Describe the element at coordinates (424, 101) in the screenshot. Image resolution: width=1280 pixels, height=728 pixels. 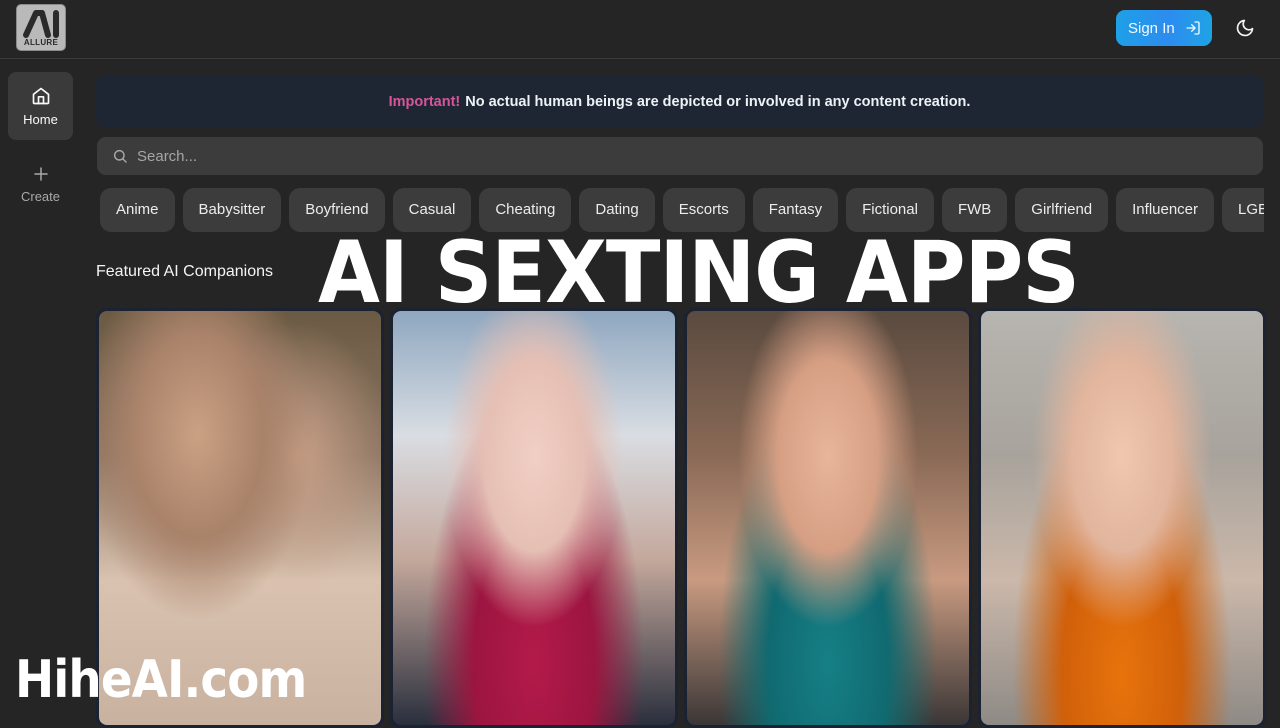
I see `notice-highlight: Important!` at that location.